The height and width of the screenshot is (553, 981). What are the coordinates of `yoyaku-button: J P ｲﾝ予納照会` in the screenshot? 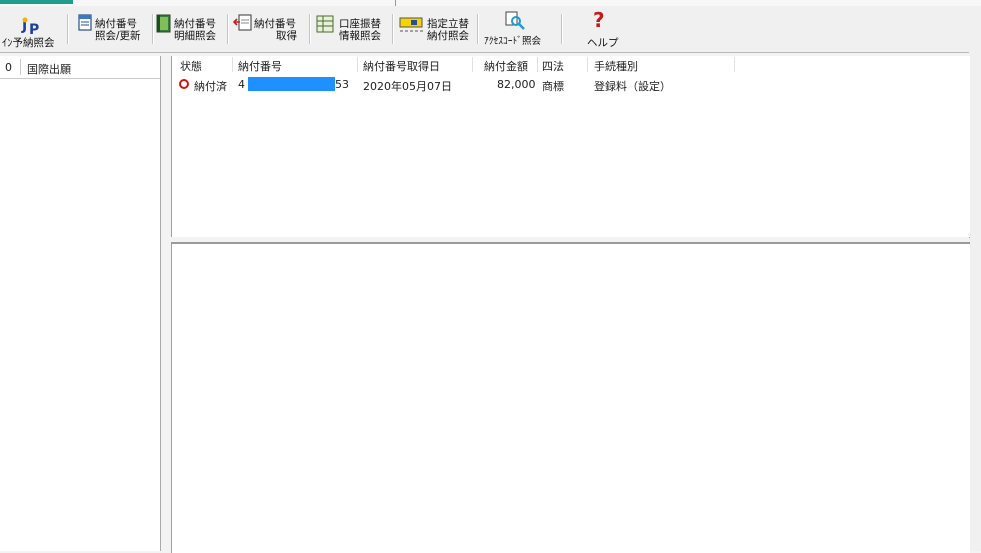 It's located at (32, 29).